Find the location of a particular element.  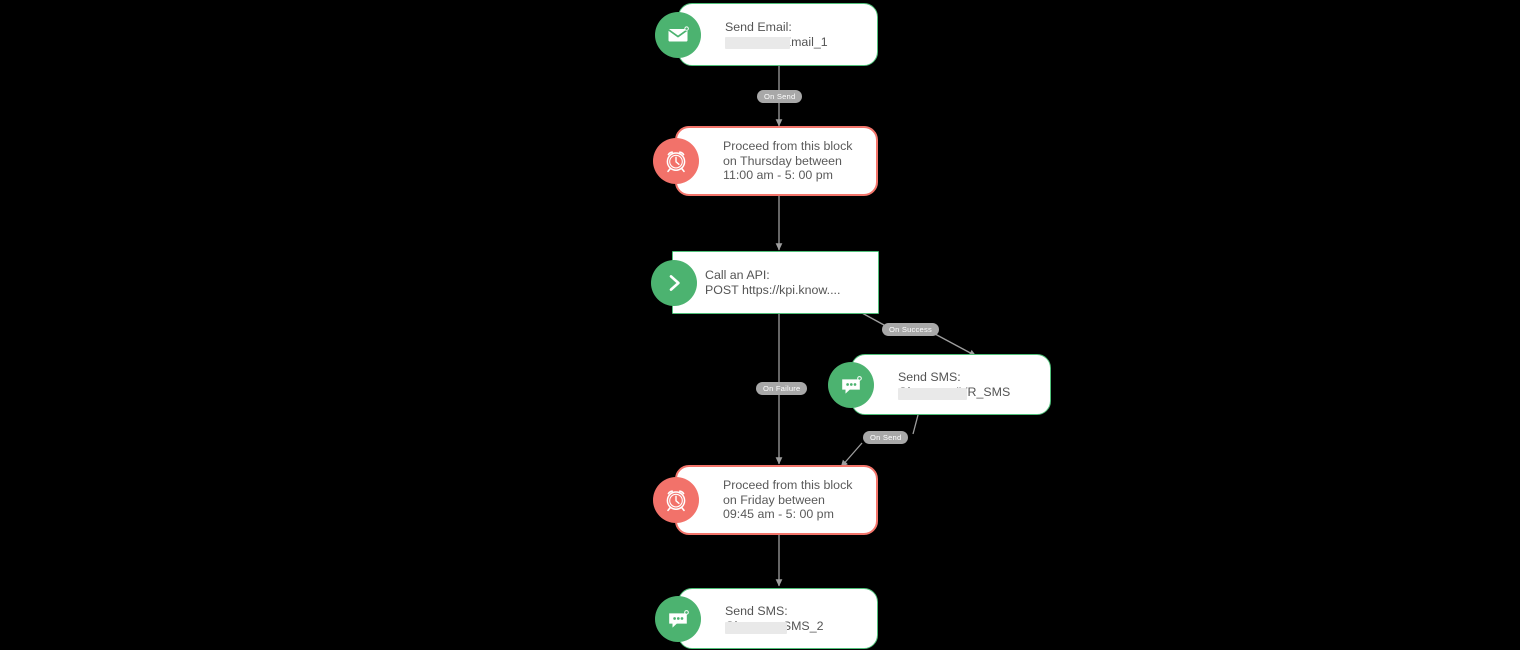

edge-label-on-send-1: On Send is located at coordinates (780, 96).